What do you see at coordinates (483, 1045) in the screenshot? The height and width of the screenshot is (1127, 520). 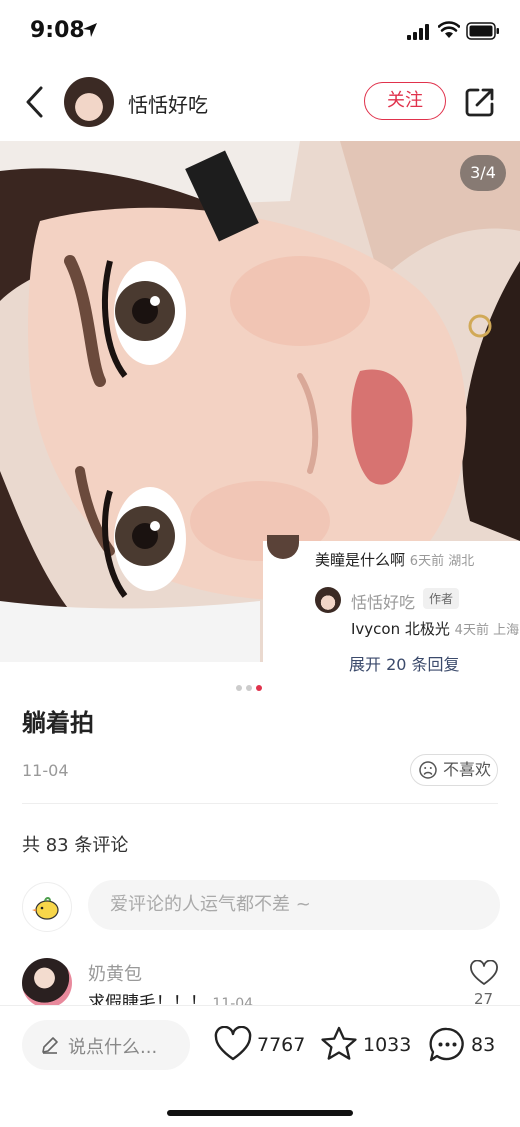 I see `comments-count: 83` at bounding box center [483, 1045].